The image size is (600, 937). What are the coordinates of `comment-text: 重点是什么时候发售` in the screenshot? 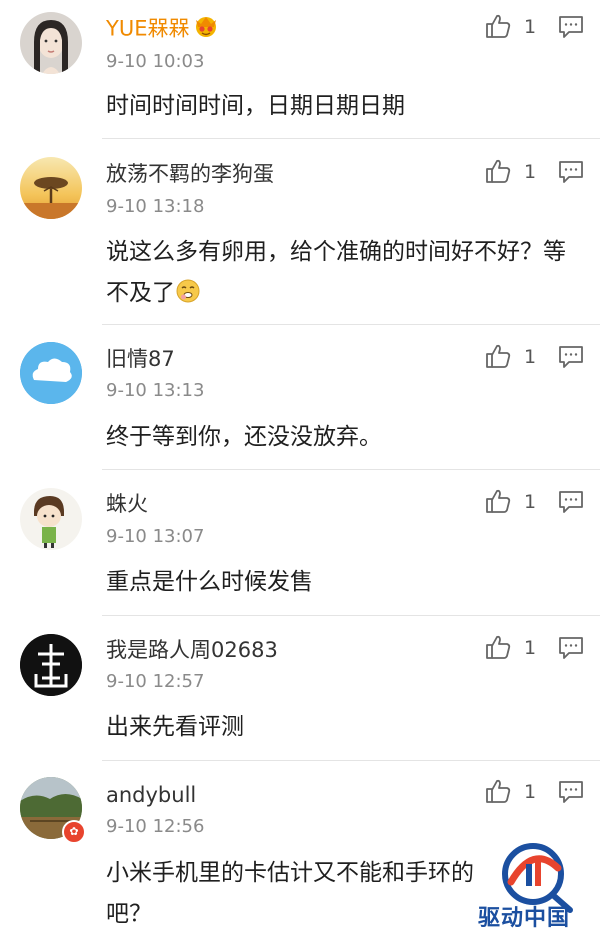 It's located at (209, 582).